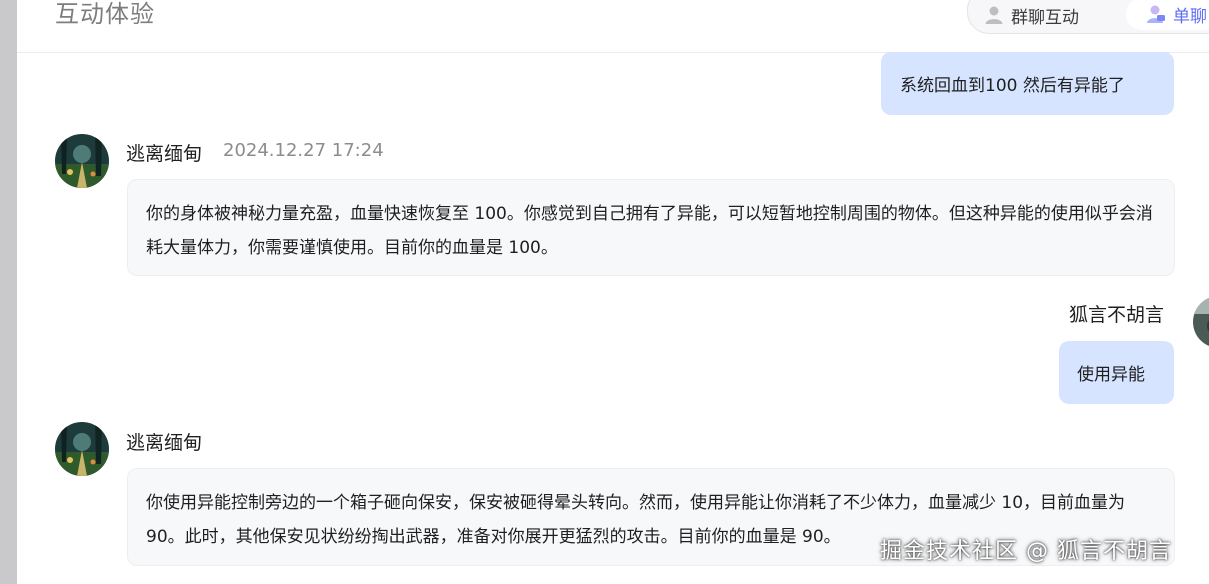  Describe the element at coordinates (1026, 551) in the screenshot. I see `watermark: 掘金技术社区 @ 狐言不胡言` at that location.